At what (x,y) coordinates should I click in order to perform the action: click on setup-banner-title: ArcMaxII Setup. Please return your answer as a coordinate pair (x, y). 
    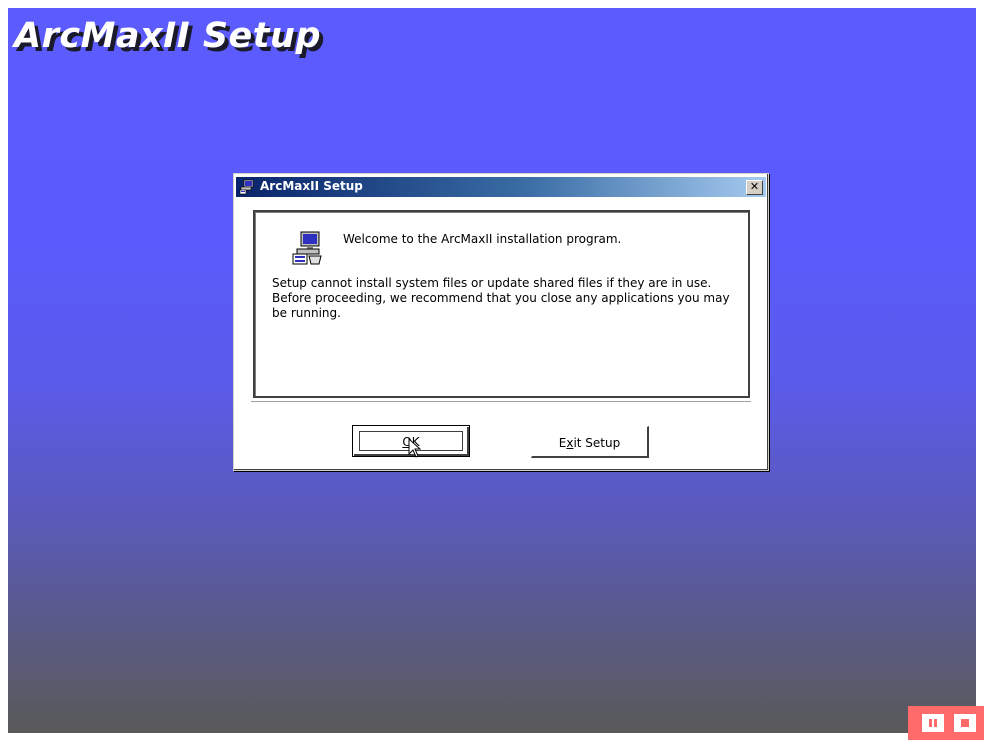
    Looking at the image, I should click on (167, 36).